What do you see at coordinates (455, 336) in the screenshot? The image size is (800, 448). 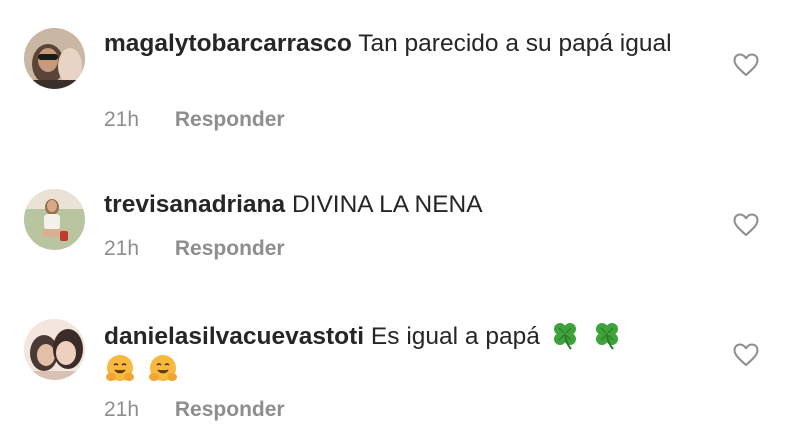 I see `comment-text: Es igual a papá` at bounding box center [455, 336].